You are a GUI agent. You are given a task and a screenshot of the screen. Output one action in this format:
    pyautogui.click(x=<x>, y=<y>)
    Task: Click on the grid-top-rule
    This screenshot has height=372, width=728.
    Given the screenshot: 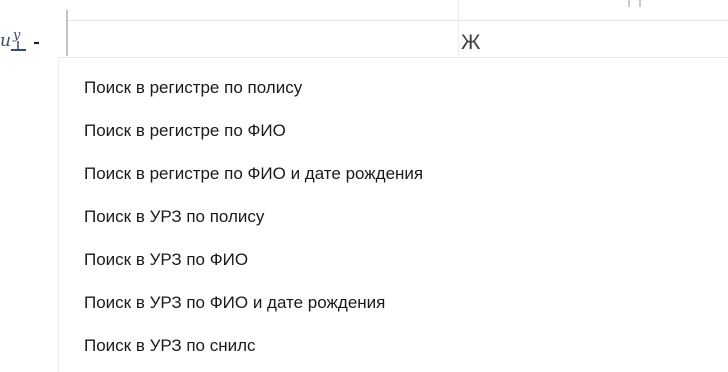 What is the action you would take?
    pyautogui.click(x=398, y=20)
    